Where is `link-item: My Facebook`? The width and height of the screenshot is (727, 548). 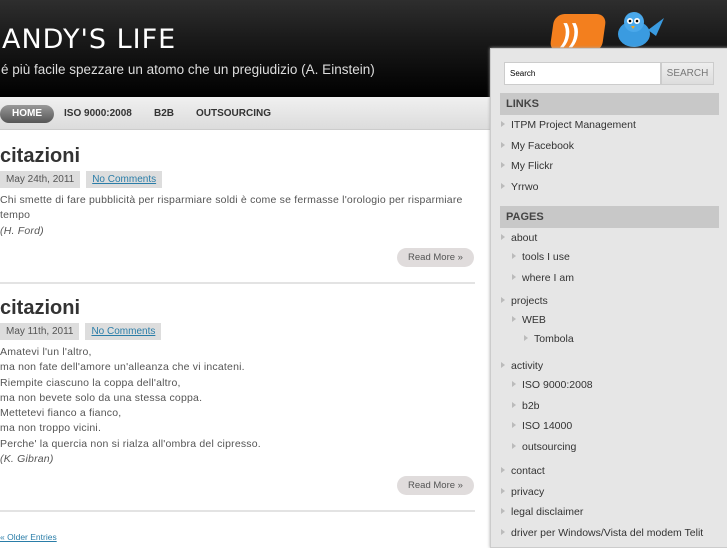
link-item: My Facebook is located at coordinates (537, 146).